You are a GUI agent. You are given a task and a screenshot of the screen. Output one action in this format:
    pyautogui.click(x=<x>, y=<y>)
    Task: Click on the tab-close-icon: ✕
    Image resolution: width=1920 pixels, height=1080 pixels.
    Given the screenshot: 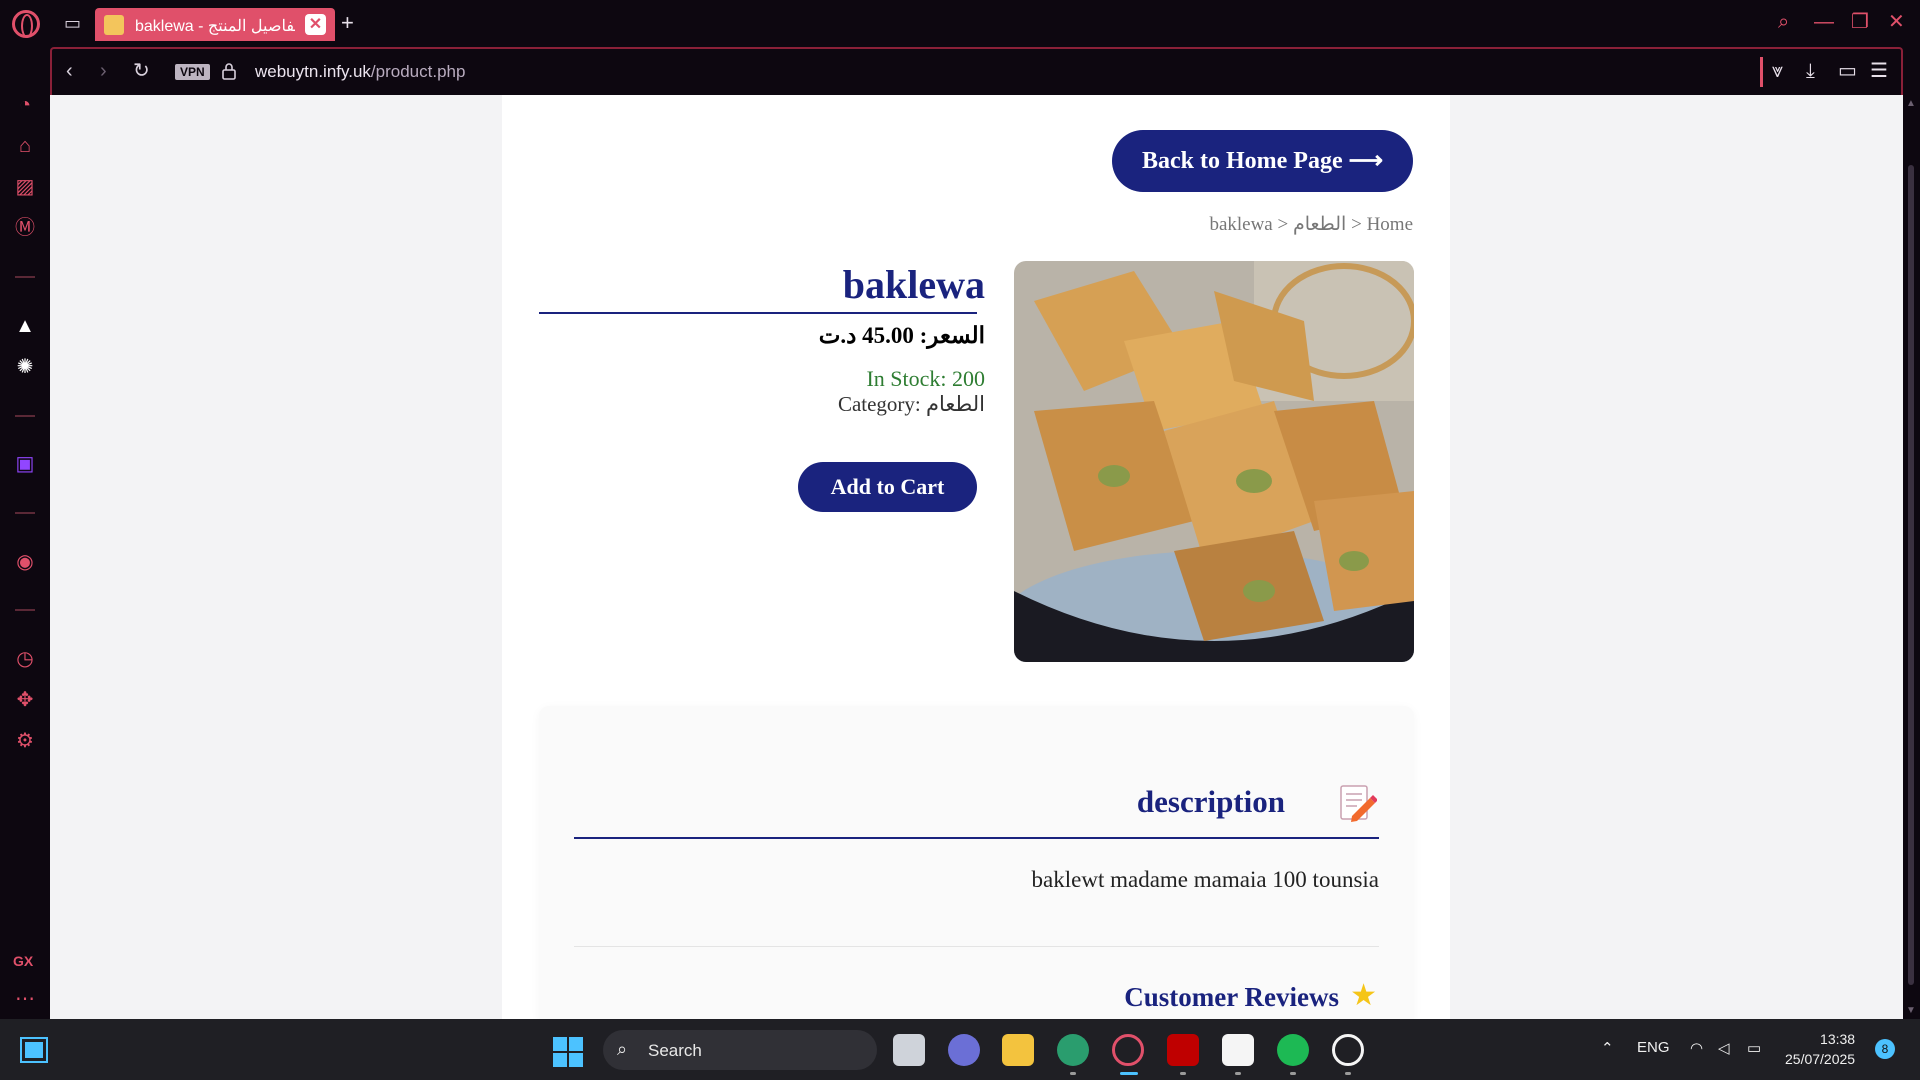 What is the action you would take?
    pyautogui.click(x=315, y=24)
    